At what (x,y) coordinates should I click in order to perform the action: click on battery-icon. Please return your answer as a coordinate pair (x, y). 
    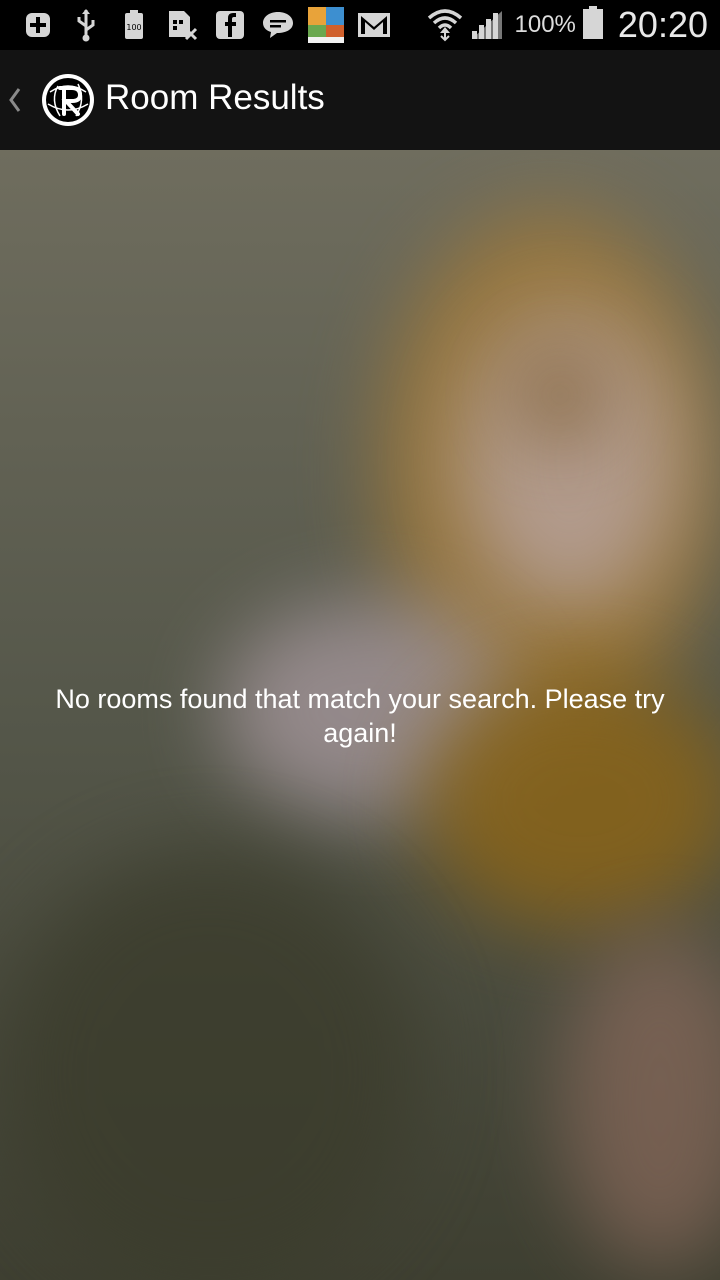
    Looking at the image, I should click on (593, 25).